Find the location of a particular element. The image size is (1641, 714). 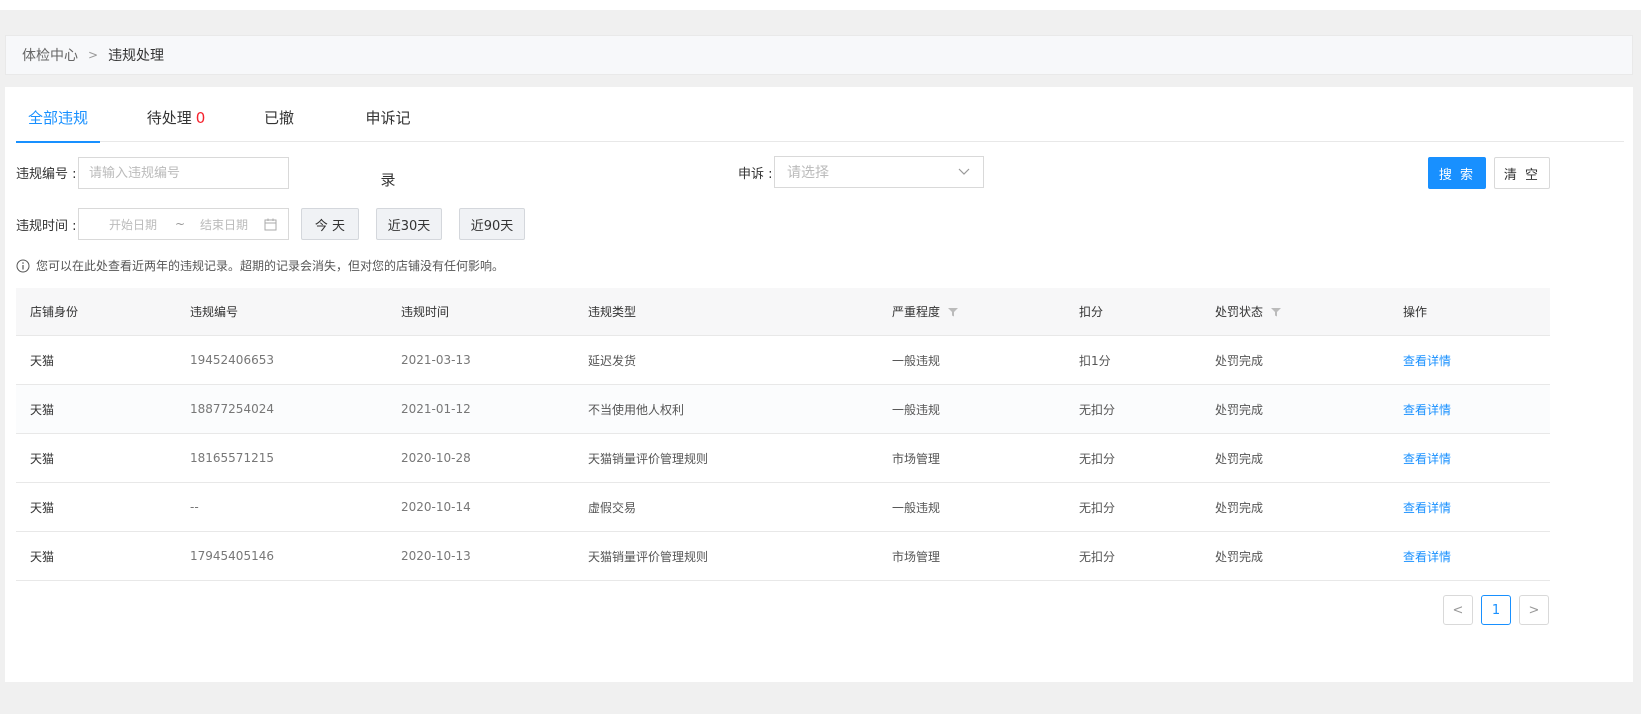

notice-line: 您可以在此处查看近两年的违规记录。超期的记录会消失，但对您的店铺没有任何影响。 is located at coordinates (260, 265).